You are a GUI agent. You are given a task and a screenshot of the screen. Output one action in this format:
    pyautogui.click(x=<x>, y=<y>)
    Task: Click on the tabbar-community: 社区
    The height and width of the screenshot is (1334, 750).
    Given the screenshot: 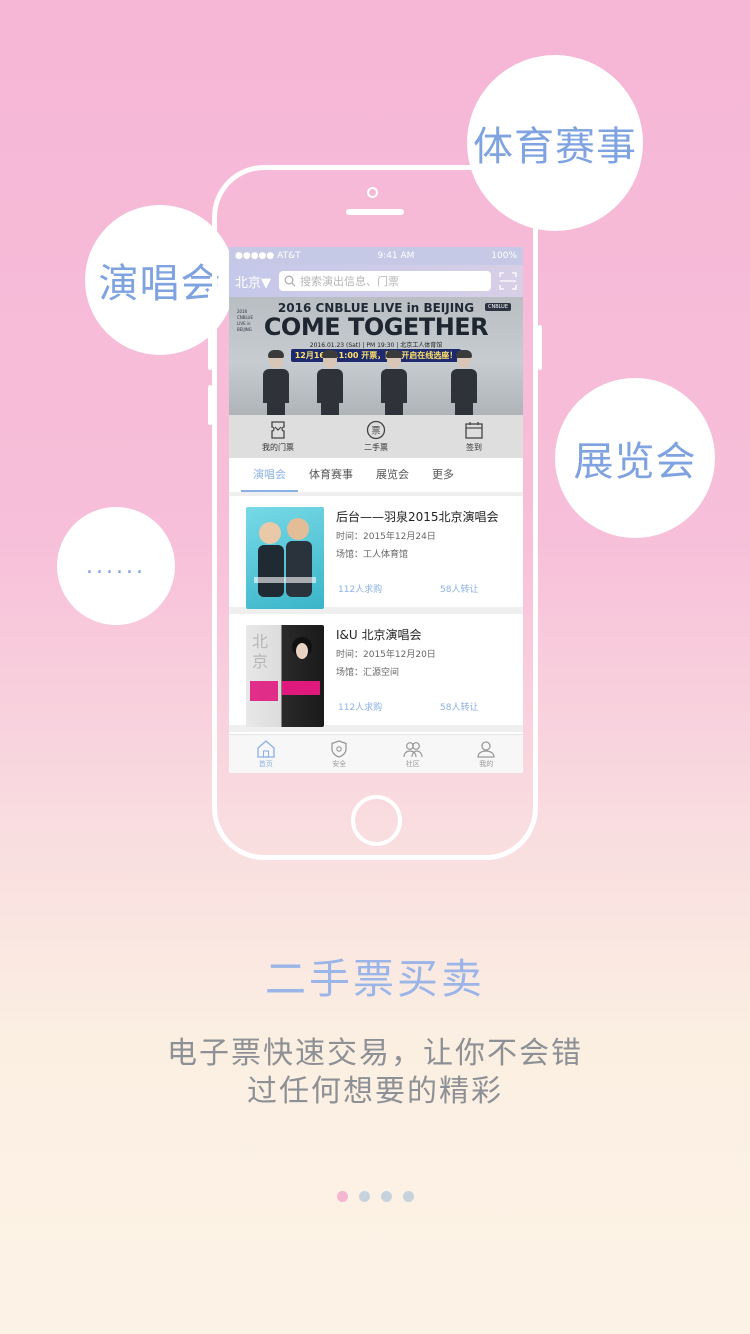 What is the action you would take?
    pyautogui.click(x=413, y=754)
    